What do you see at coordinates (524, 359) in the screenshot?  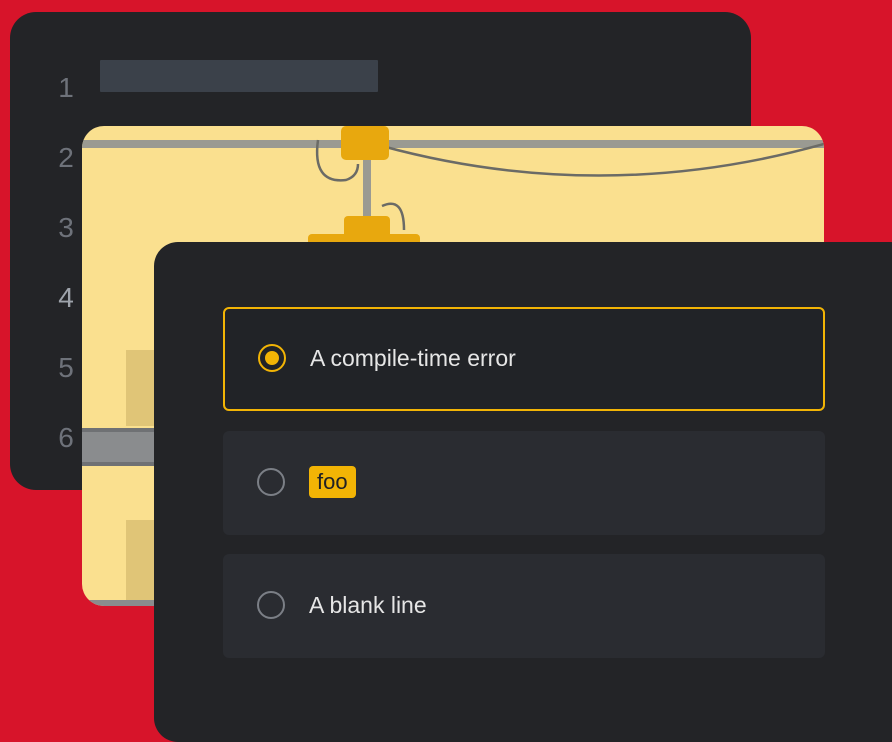 I see `quiz-option-compile-error: A compile-time error` at bounding box center [524, 359].